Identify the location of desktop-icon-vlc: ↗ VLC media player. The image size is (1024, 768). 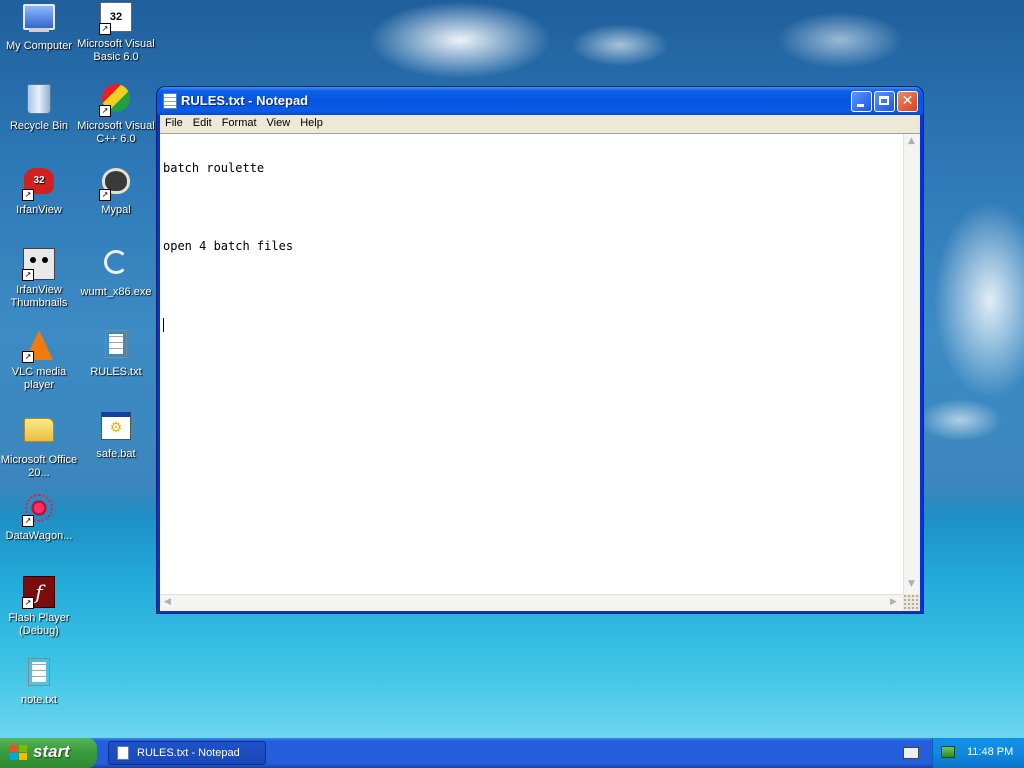
(39, 361).